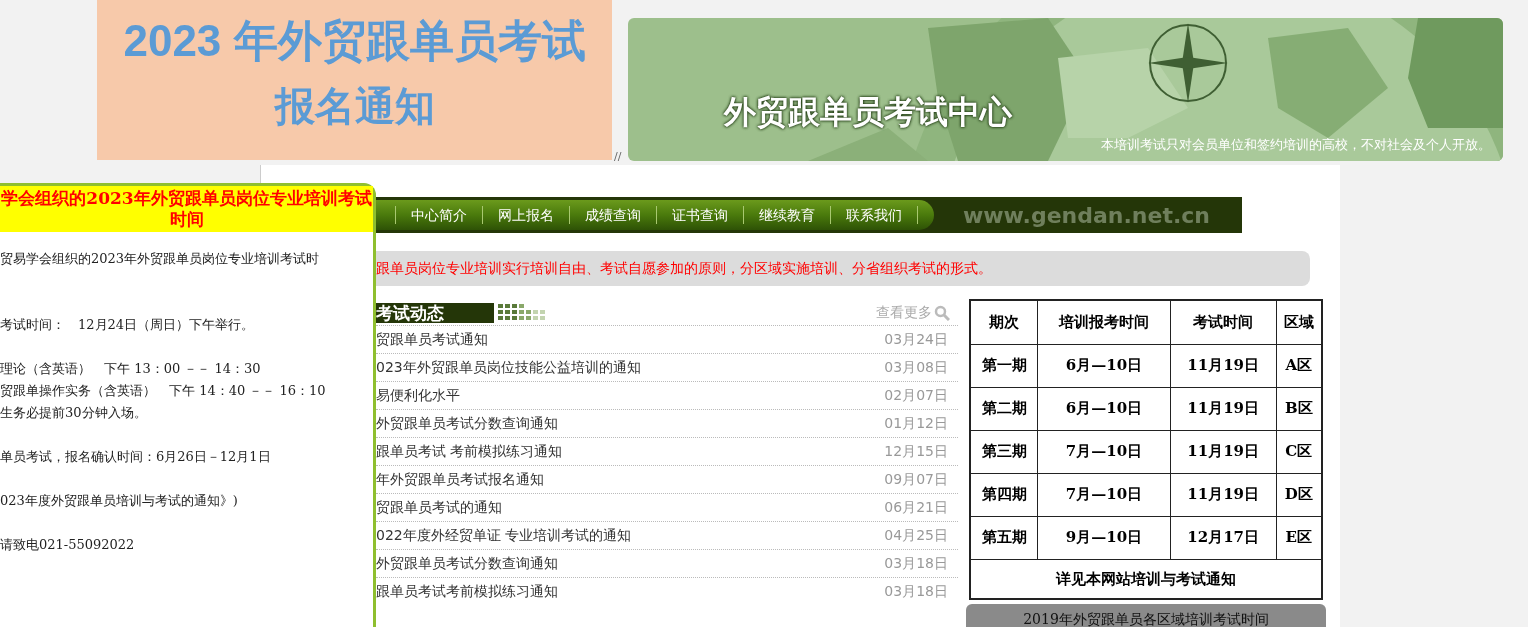  Describe the element at coordinates (1146, 615) in the screenshot. I see `table-caption: 2019年外贸跟单员各区域培训考试时间` at that location.